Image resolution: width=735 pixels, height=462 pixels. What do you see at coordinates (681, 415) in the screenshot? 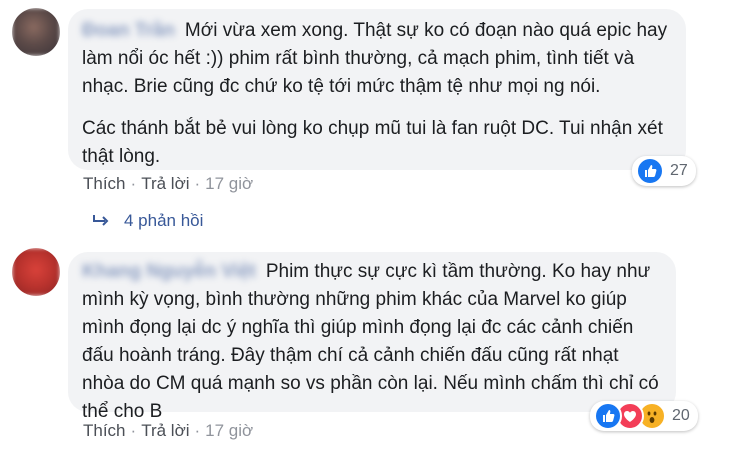
I see `reaction-count: 20` at bounding box center [681, 415].